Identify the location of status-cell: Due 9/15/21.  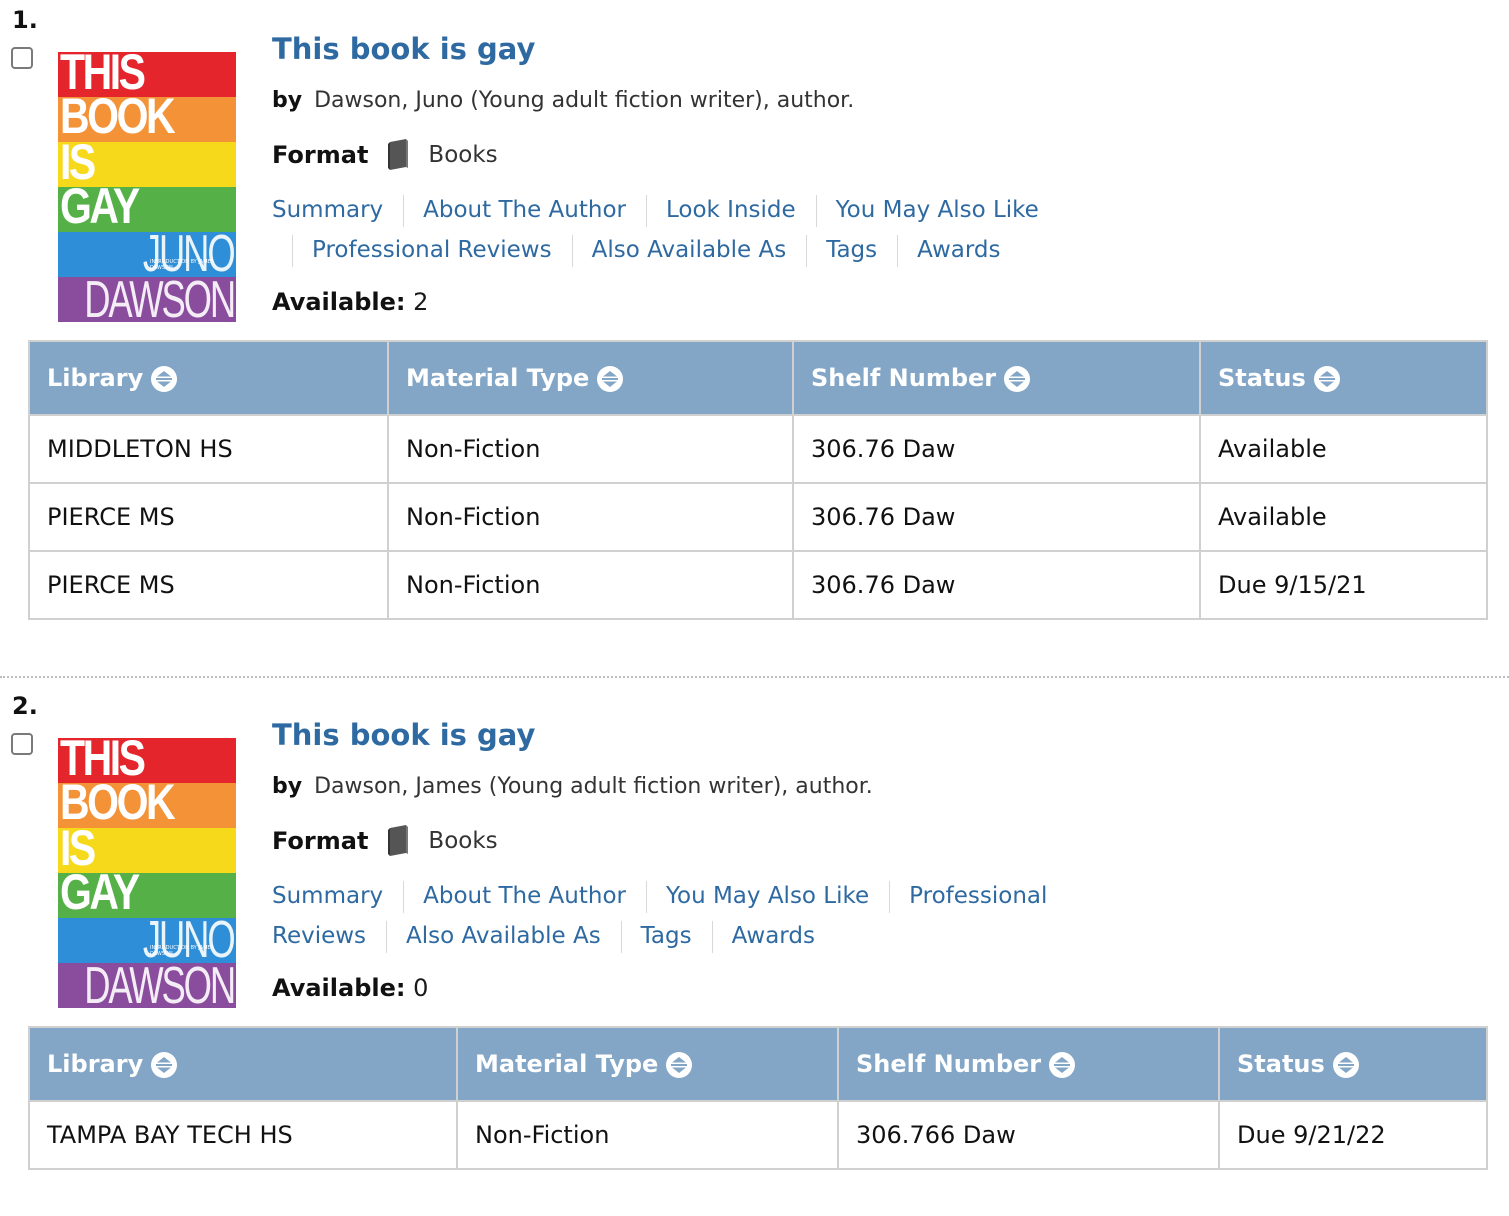
(1343, 585).